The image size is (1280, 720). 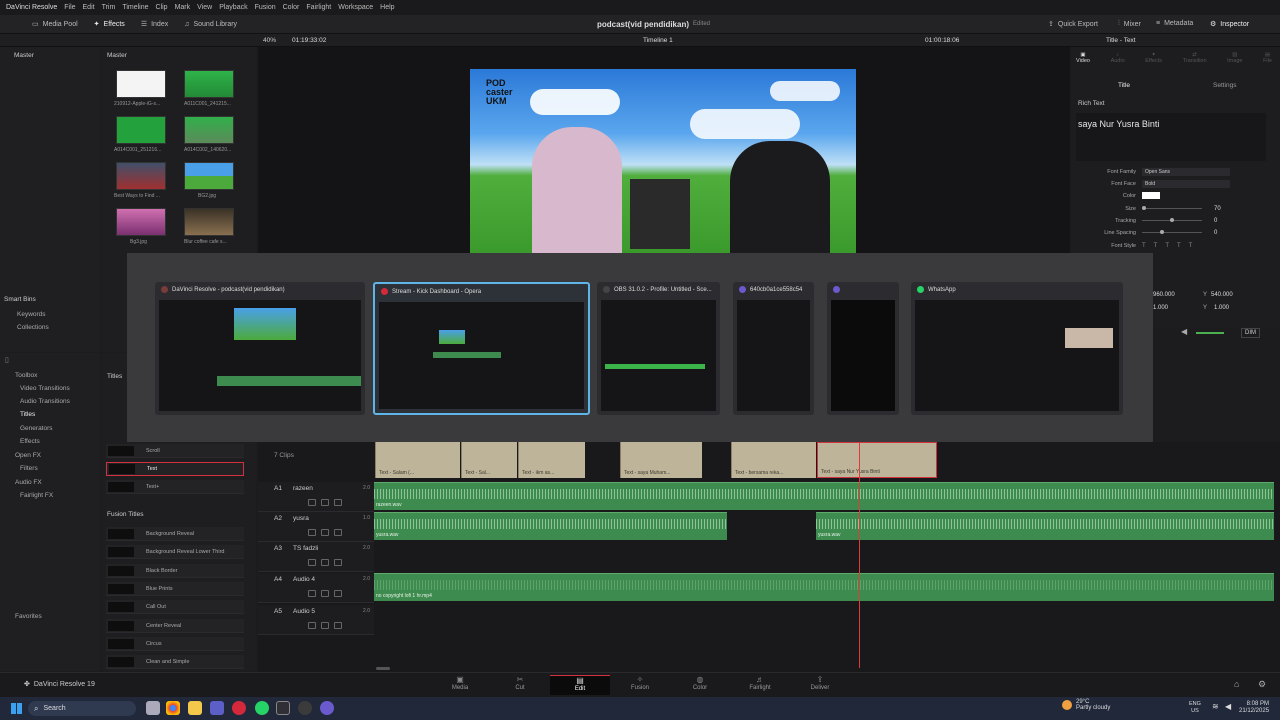 What do you see at coordinates (1045, 526) in the screenshot?
I see `audio-clip-yusra: yusra.wav` at bounding box center [1045, 526].